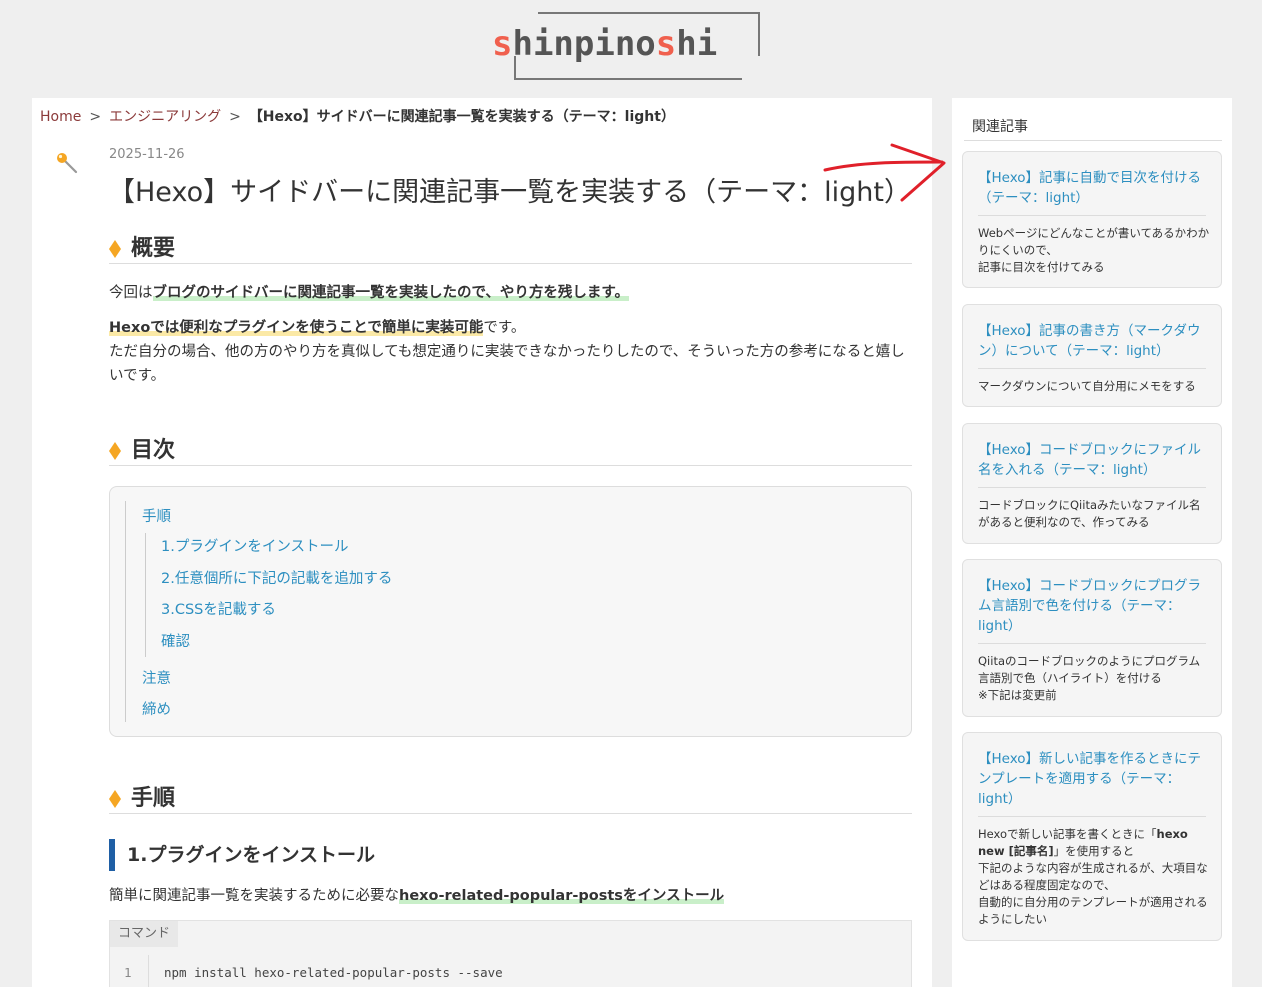 The width and height of the screenshot is (1262, 987). I want to click on related-post-link: 【Hexo】コードブロックにプログラム言語別で色を付ける（テーマ：light）, so click(1094, 606).